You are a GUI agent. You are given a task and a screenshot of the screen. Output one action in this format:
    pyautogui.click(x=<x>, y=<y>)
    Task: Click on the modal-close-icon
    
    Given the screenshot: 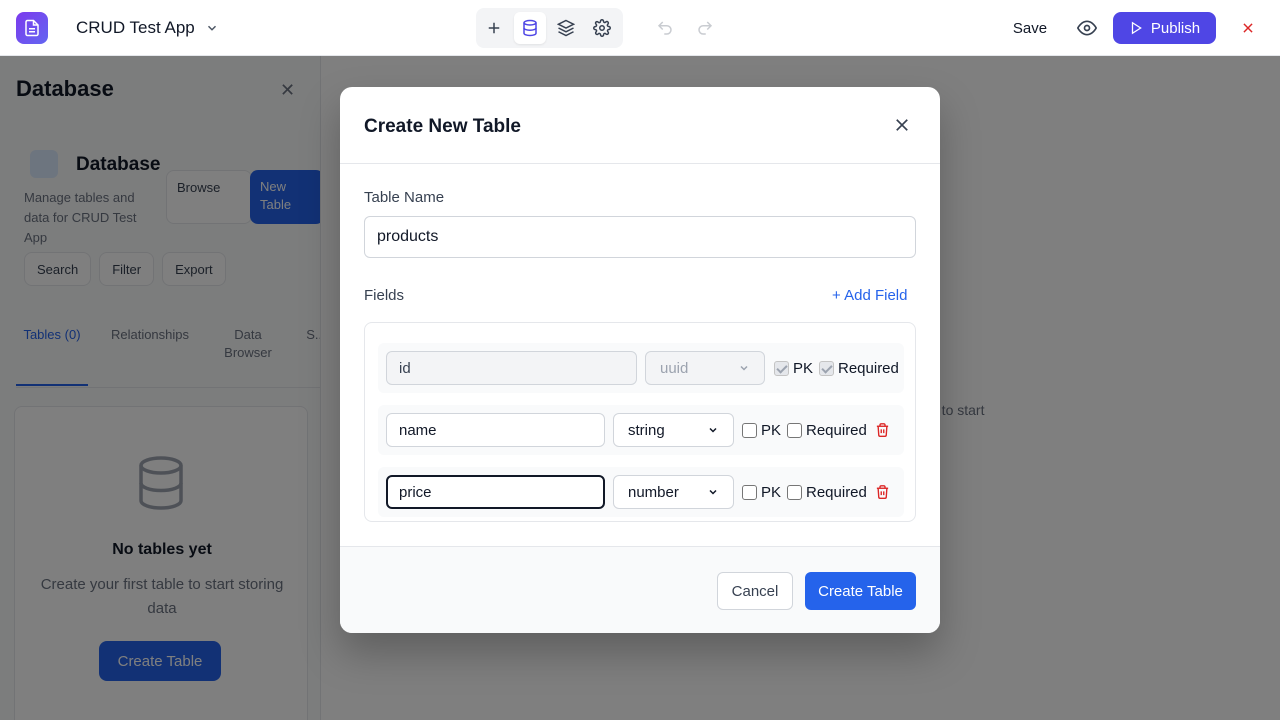 What is the action you would take?
    pyautogui.click(x=902, y=125)
    